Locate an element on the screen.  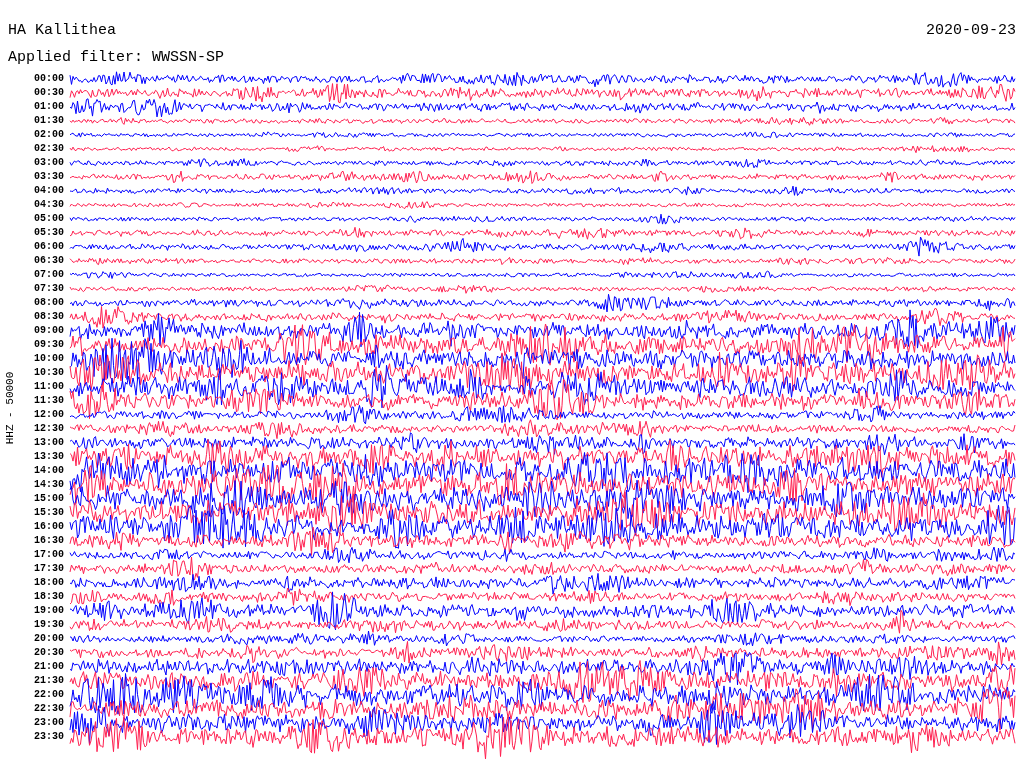
time-label: 08:00 is located at coordinates (48, 303).